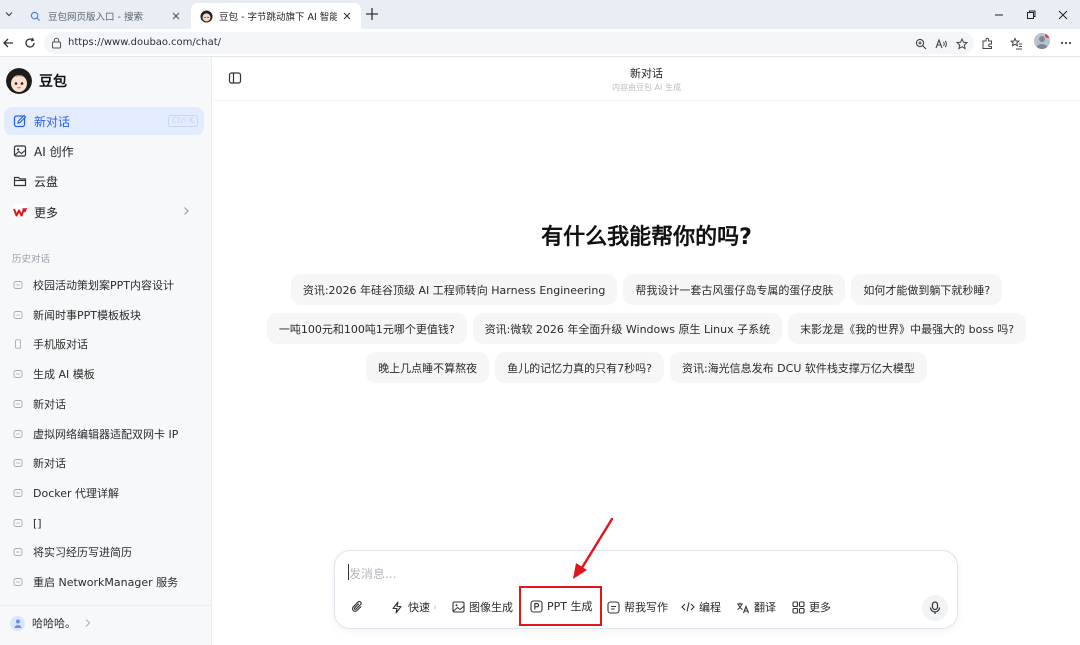 The width and height of the screenshot is (1080, 645). What do you see at coordinates (509, 43) in the screenshot?
I see `address-bar: https://www.doubao.com/chat/` at bounding box center [509, 43].